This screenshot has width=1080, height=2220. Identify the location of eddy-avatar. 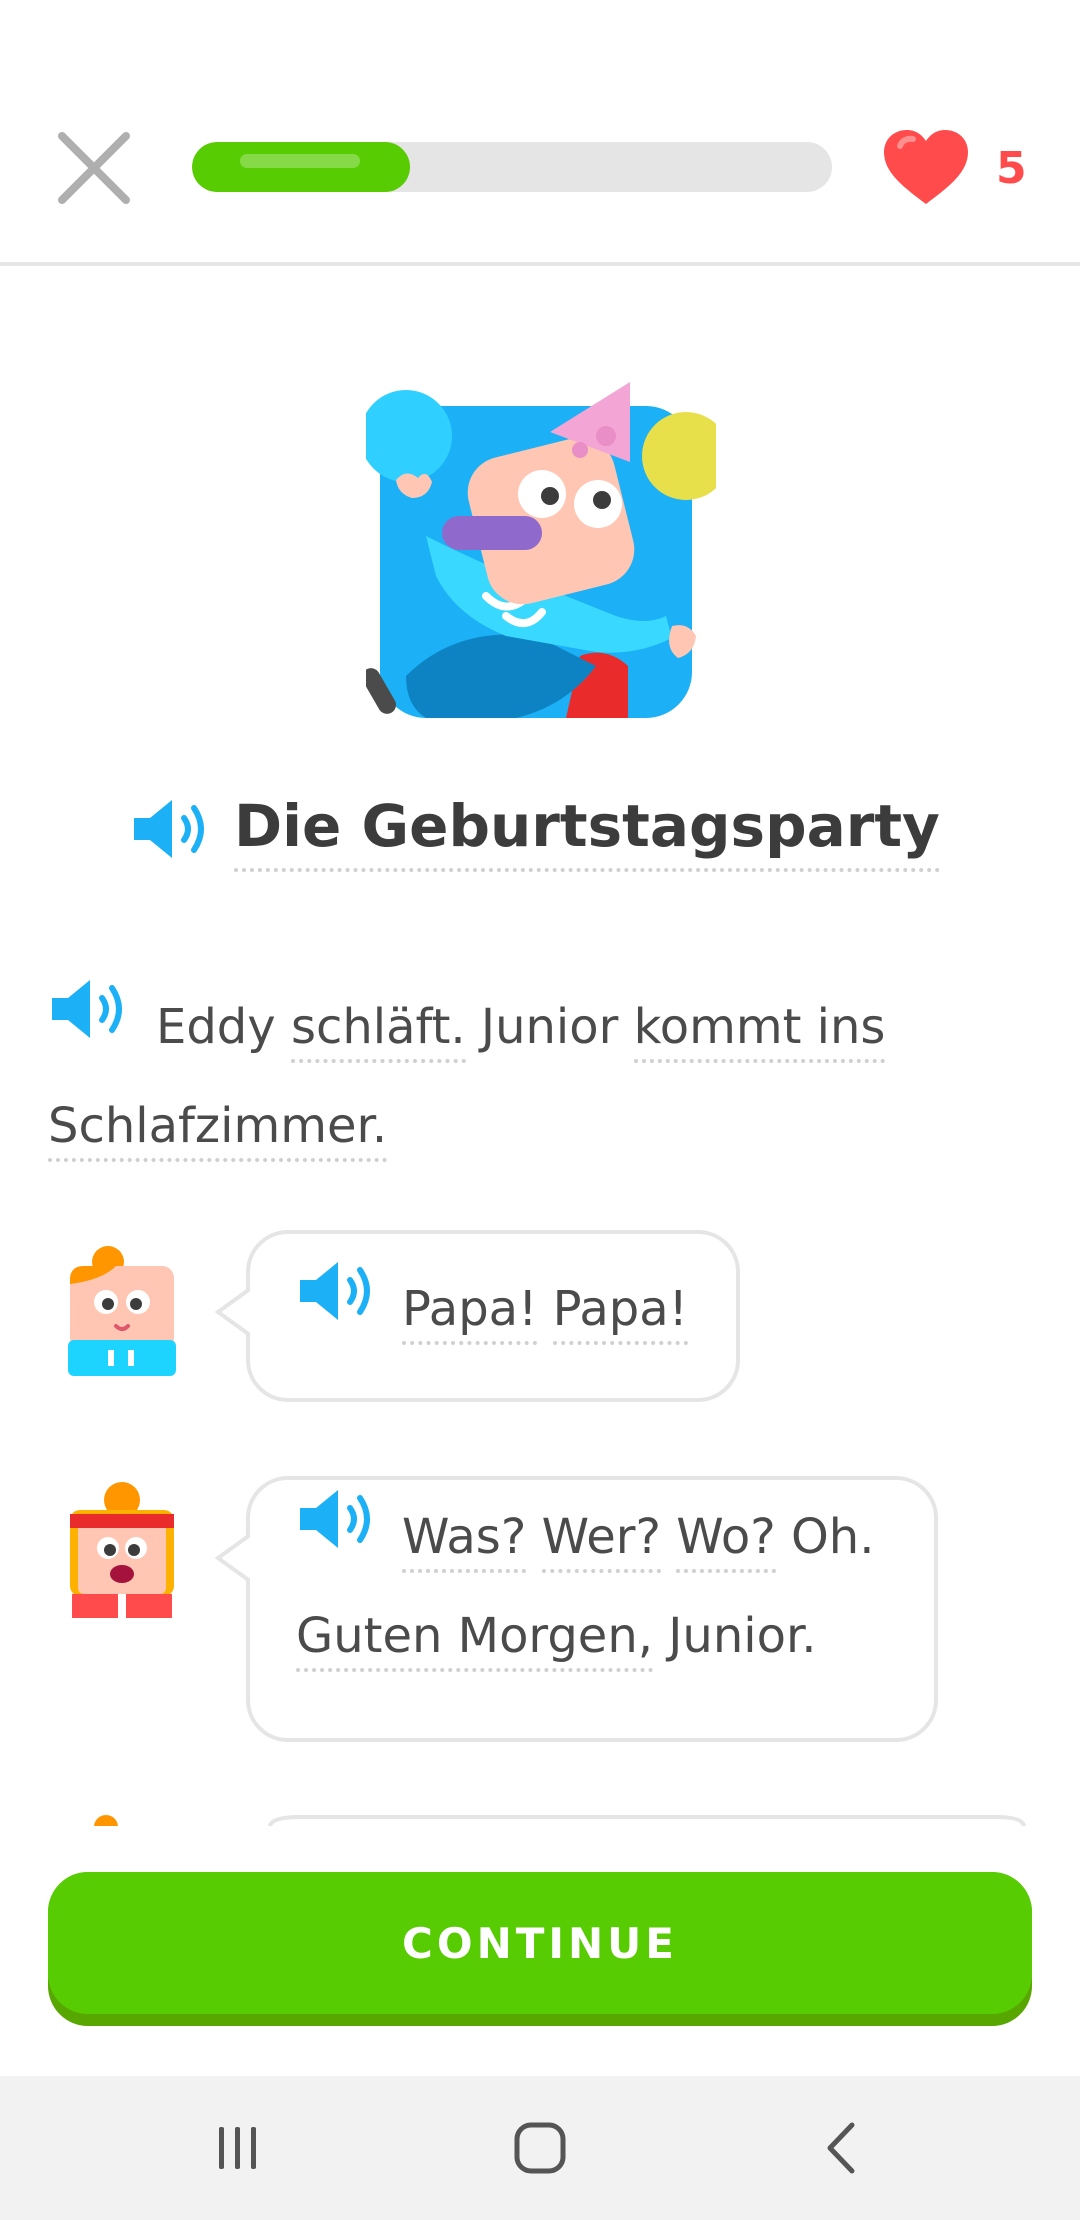
(122, 1550).